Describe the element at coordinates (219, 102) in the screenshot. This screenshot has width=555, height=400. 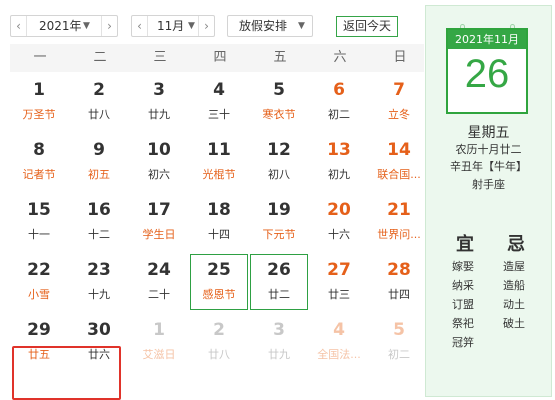
I see `day-cell: 4 三十` at that location.